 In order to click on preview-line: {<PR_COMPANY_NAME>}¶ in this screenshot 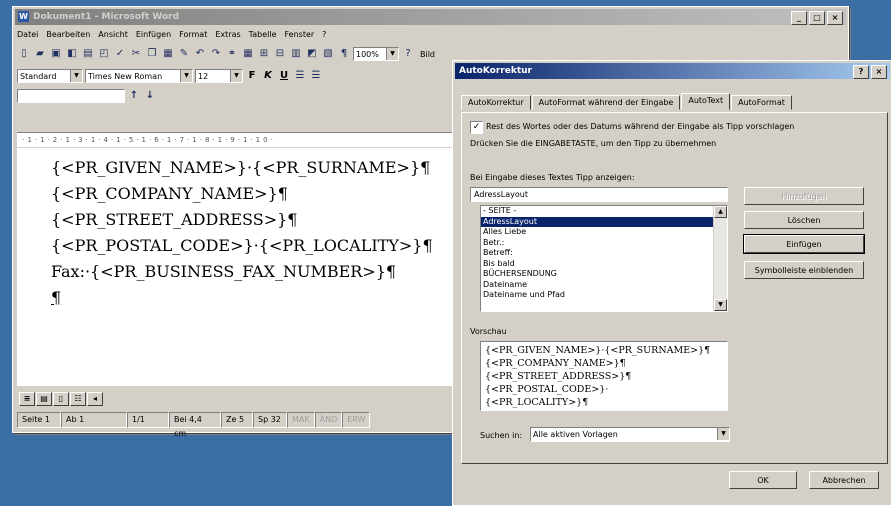, I will do `click(555, 363)`.